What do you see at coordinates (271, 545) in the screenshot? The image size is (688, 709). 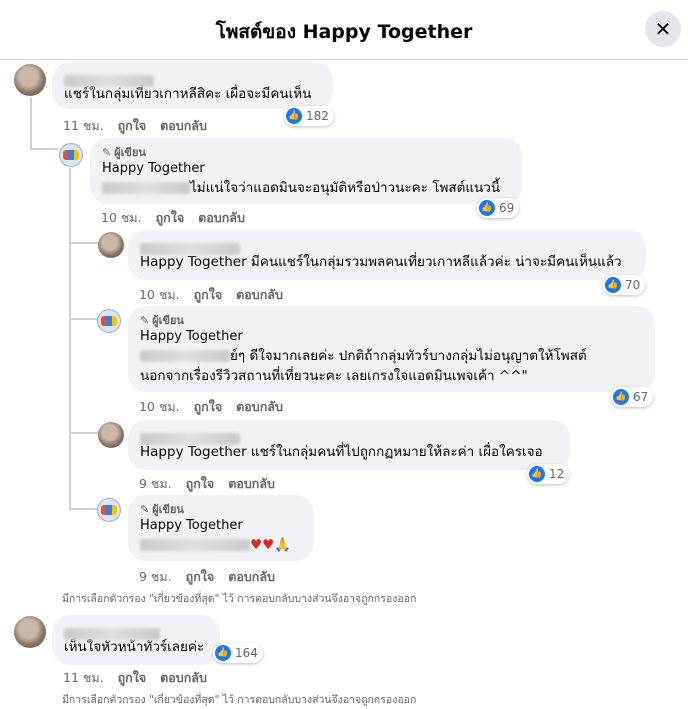 I see `comment-text: ♥♥🙏` at bounding box center [271, 545].